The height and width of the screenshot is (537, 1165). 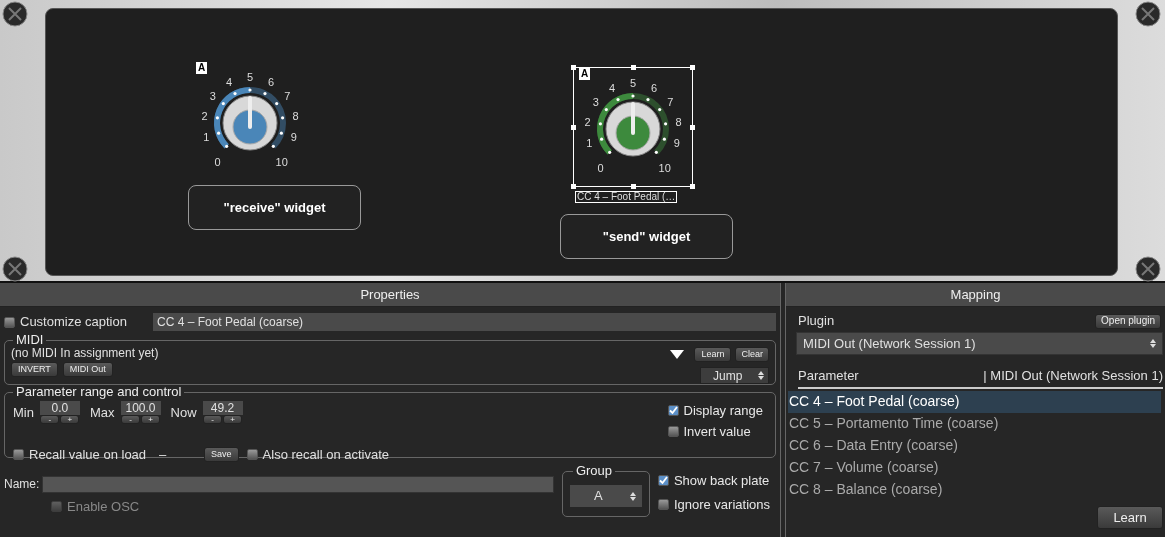 What do you see at coordinates (326, 455) in the screenshot?
I see `checkbox-label: Also recall on activate` at bounding box center [326, 455].